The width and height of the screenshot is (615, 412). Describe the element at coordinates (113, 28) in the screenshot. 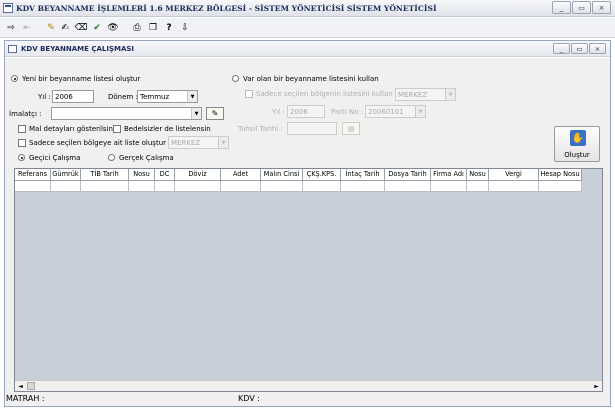

I see `binoculars-icon: 👁` at that location.